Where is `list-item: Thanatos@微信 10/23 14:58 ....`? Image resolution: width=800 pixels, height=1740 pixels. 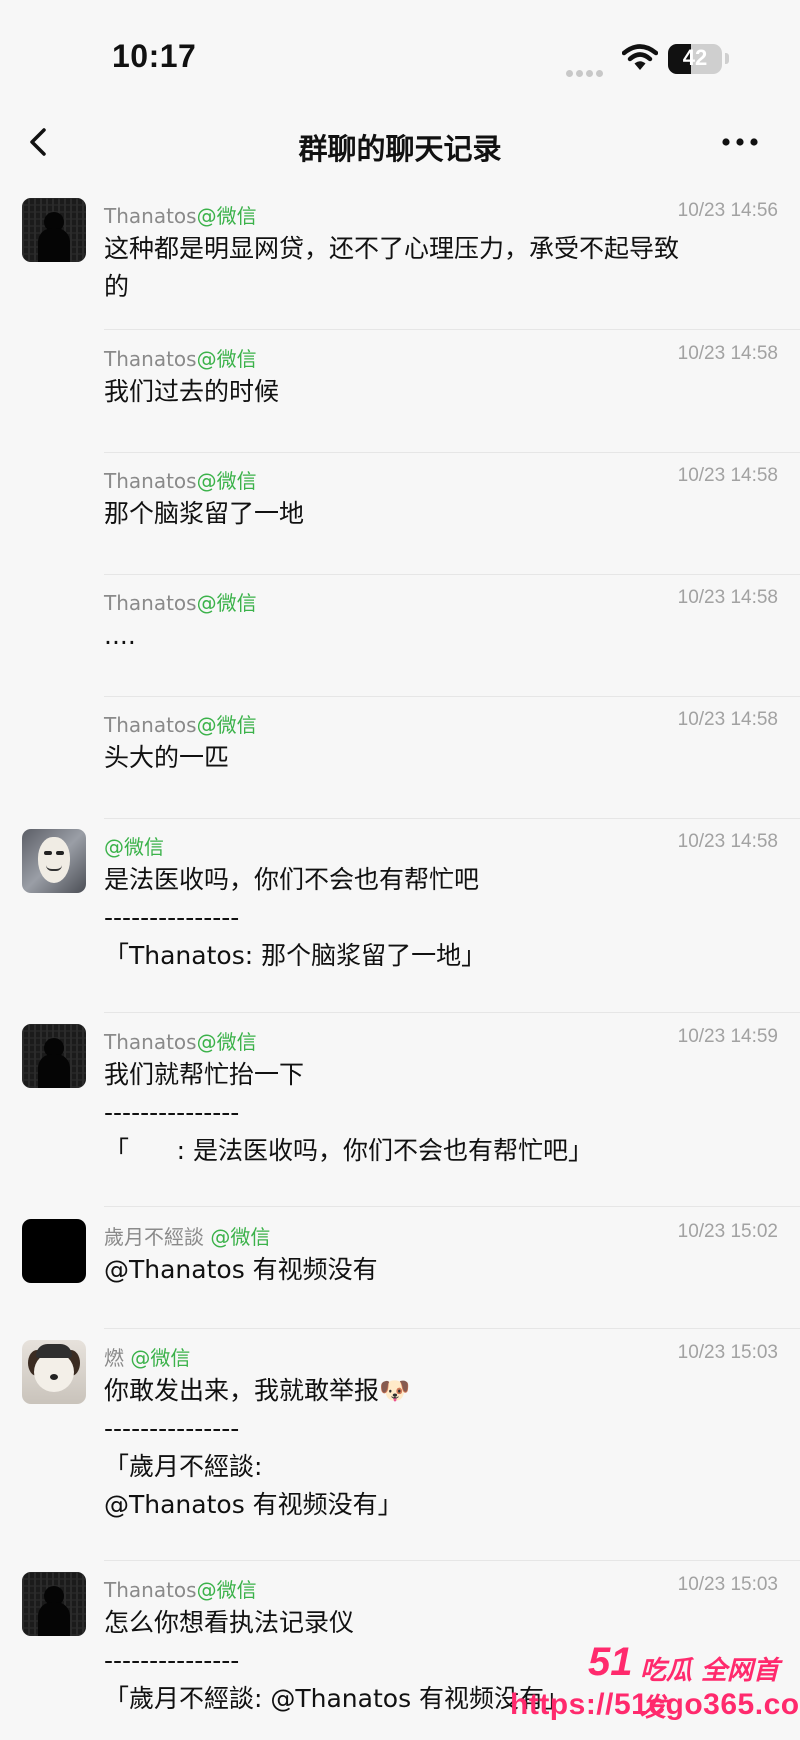 list-item: Thanatos@微信 10/23 14:58 .... is located at coordinates (400, 628).